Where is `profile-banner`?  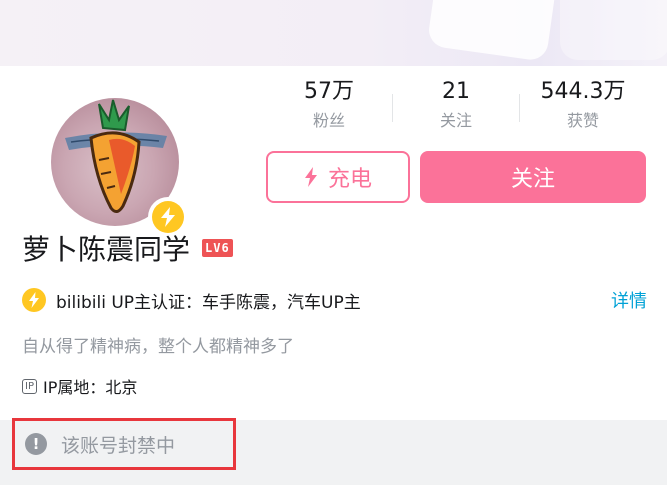
profile-banner is located at coordinates (333, 33).